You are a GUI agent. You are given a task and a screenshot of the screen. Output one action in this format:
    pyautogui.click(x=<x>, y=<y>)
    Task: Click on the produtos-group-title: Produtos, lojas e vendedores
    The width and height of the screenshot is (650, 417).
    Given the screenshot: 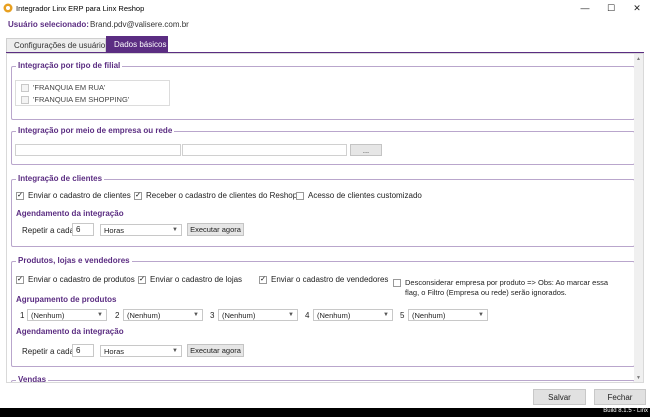 What is the action you would take?
    pyautogui.click(x=74, y=260)
    